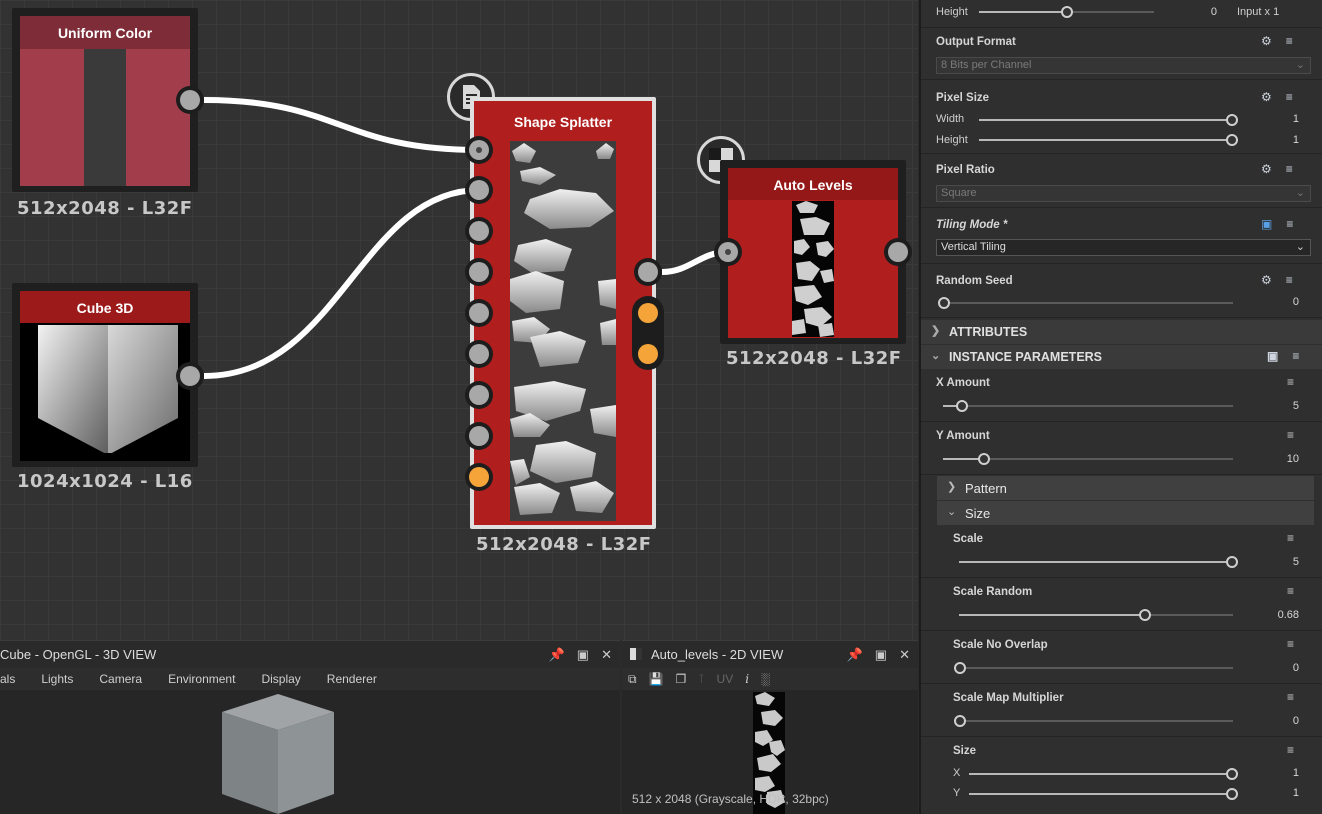 The width and height of the screenshot is (1322, 814). What do you see at coordinates (1145, 615) in the screenshot?
I see `scale-random-slider-handle` at bounding box center [1145, 615].